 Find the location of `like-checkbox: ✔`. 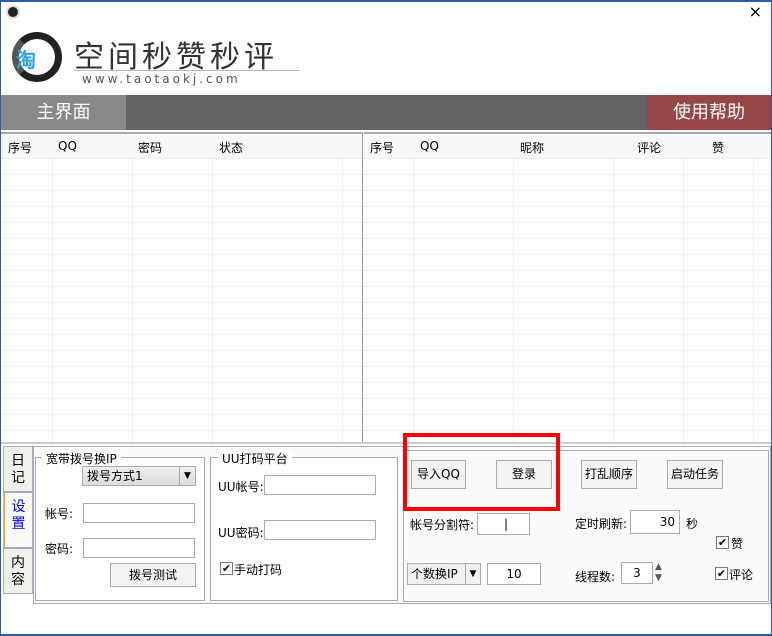

like-checkbox: ✔ is located at coordinates (722, 542).